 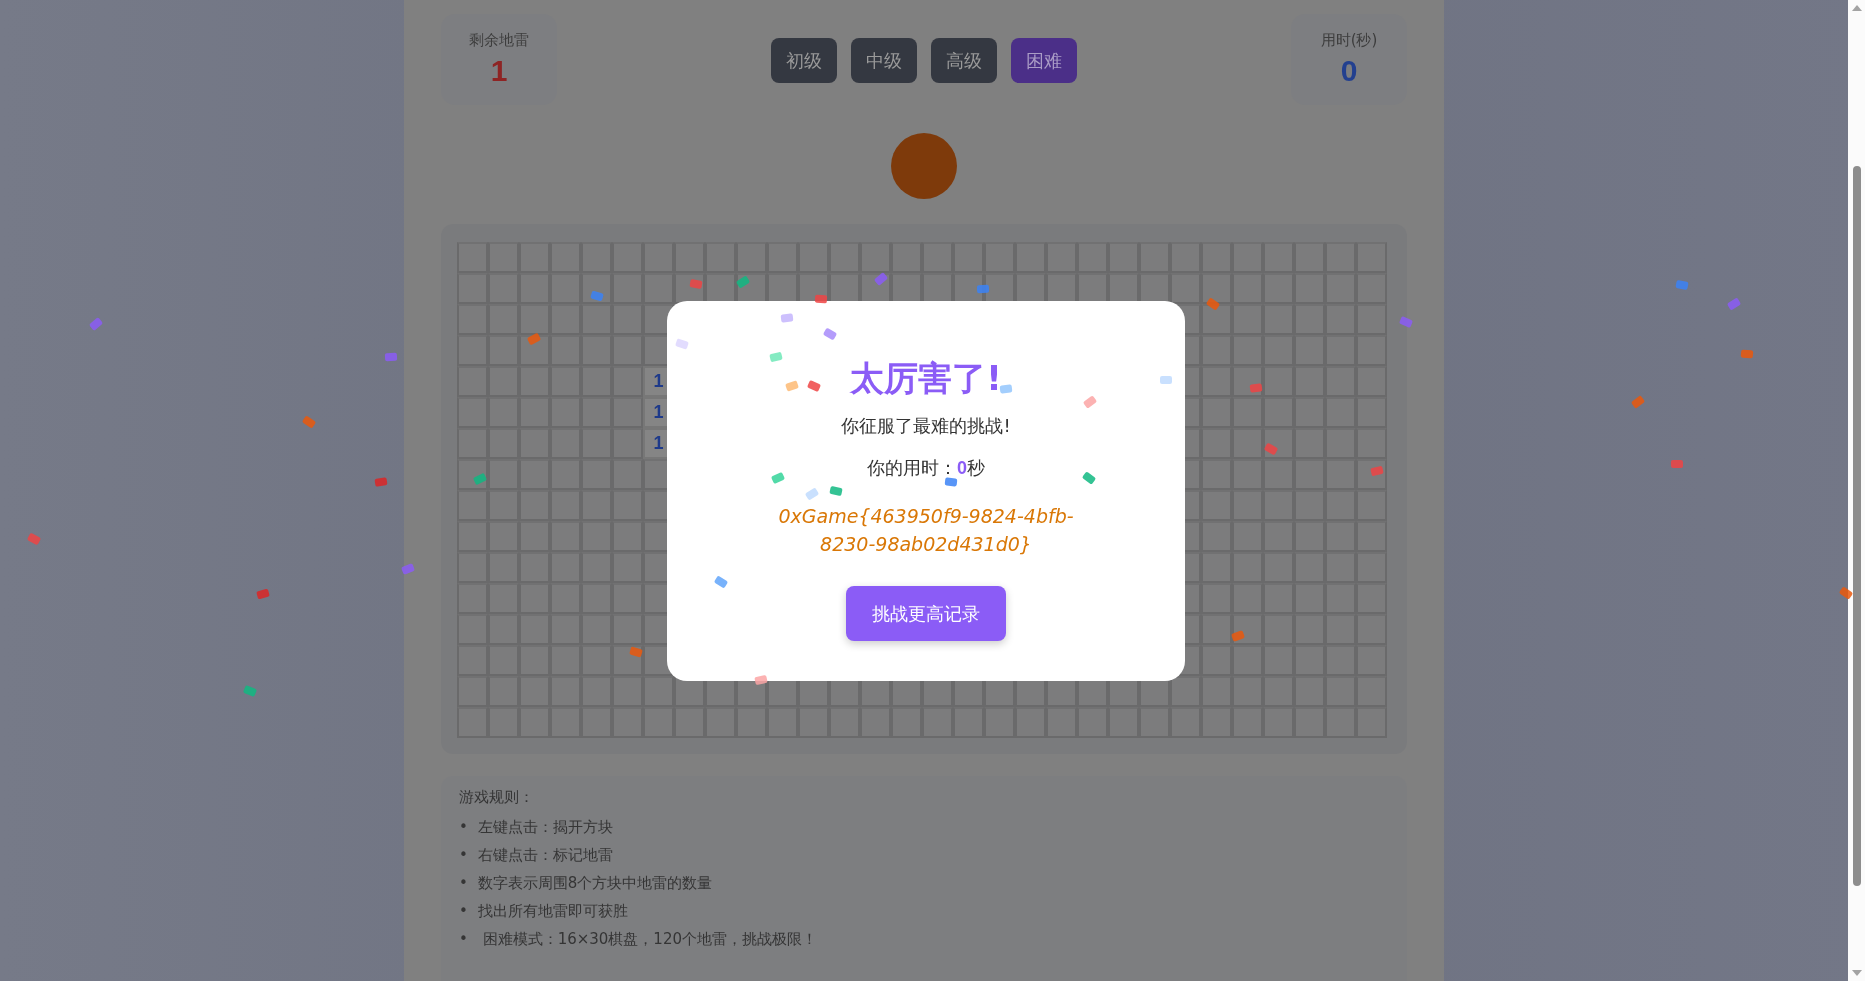 I want to click on rules-title: 游戏规则：, so click(x=497, y=797).